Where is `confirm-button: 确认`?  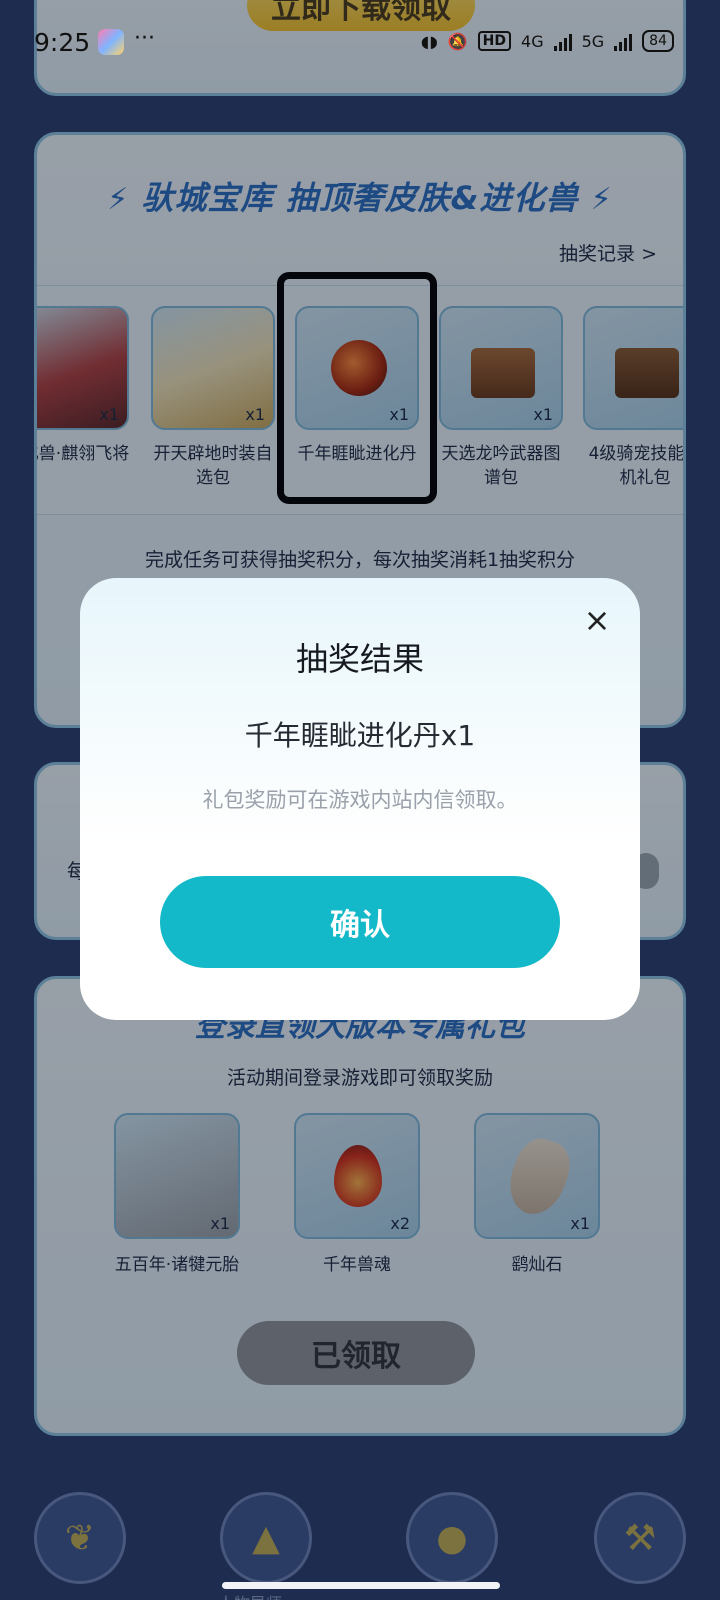 confirm-button: 确认 is located at coordinates (360, 922).